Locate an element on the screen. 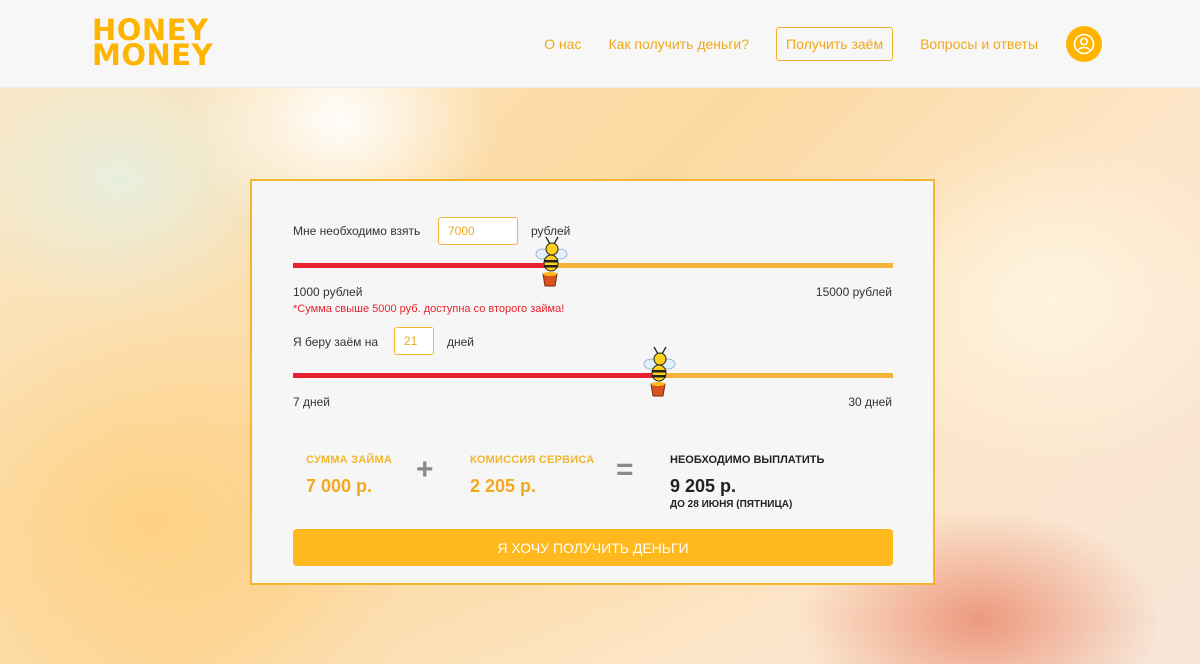  due-date: ДО 28 ИЮНЯ (ПЯТНИЦА) is located at coordinates (731, 504).